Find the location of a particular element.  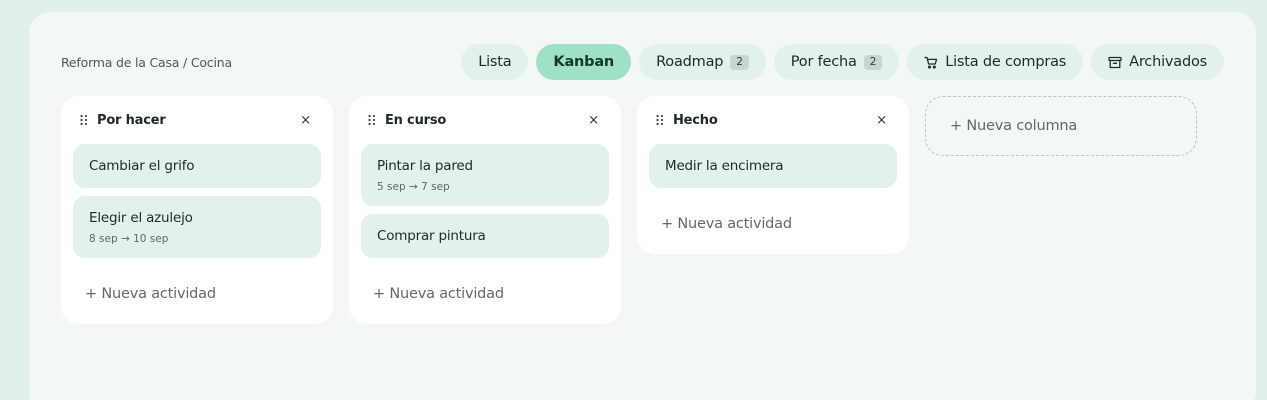

card-title: Comprar pintura is located at coordinates (431, 236).